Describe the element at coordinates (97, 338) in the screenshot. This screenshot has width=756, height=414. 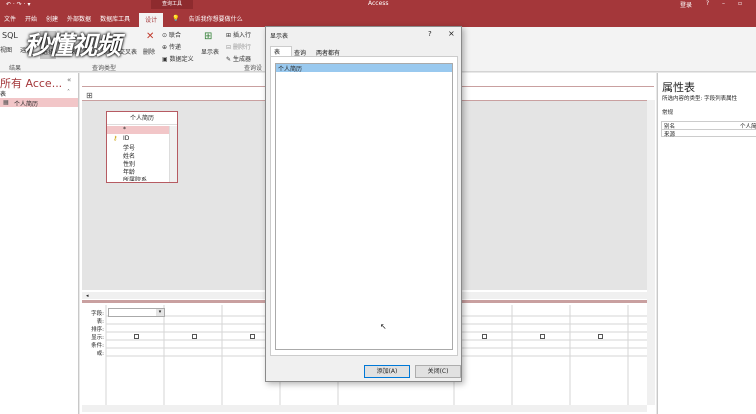
I see `row-label-show: 显示:` at that location.